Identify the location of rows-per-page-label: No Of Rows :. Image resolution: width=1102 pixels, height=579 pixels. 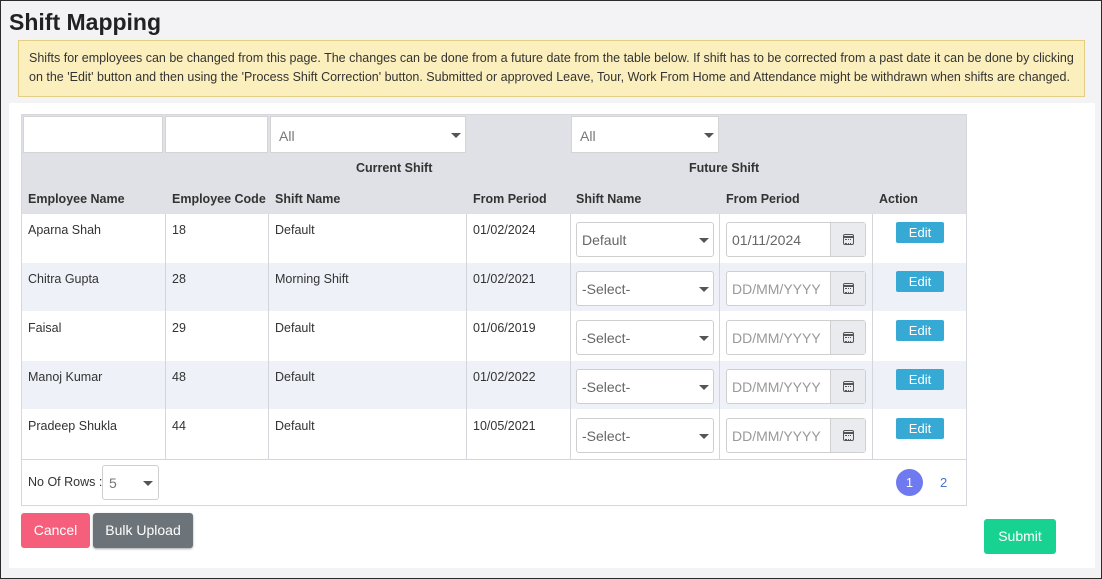
(65, 482).